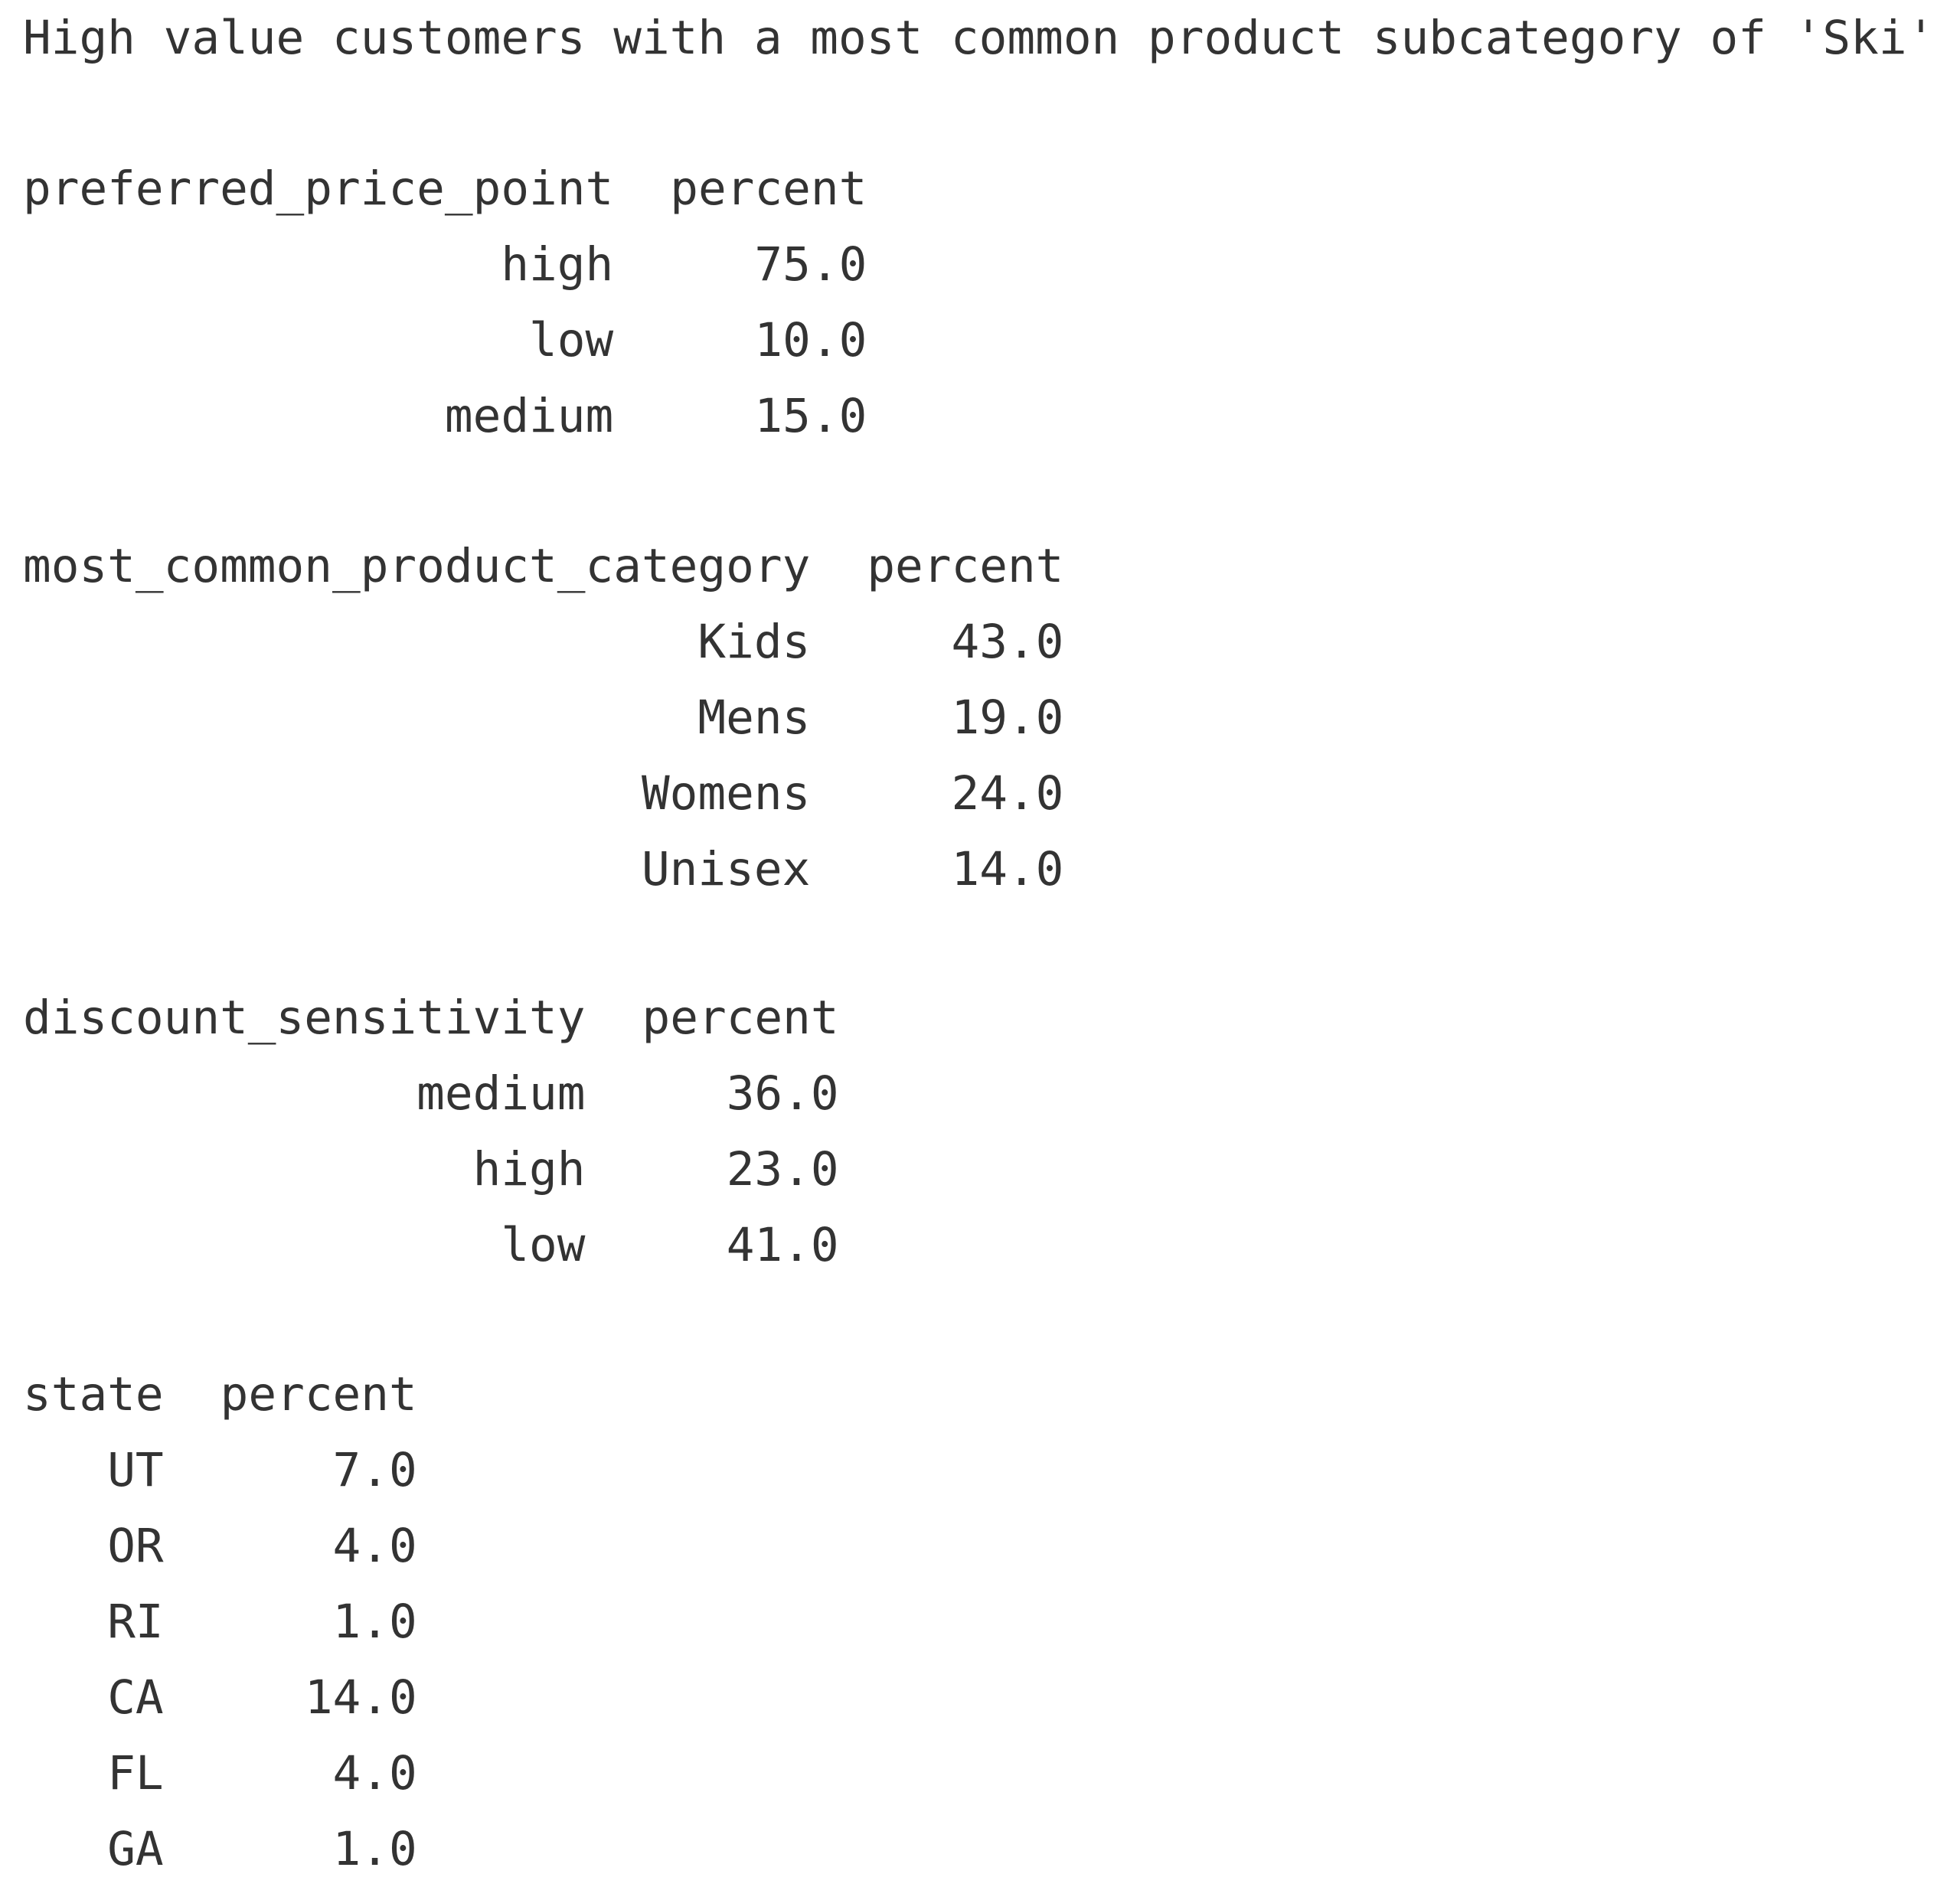 Image resolution: width=1960 pixels, height=1887 pixels. What do you see at coordinates (431, 1169) in the screenshot?
I see `table-row: high 23.0` at bounding box center [431, 1169].